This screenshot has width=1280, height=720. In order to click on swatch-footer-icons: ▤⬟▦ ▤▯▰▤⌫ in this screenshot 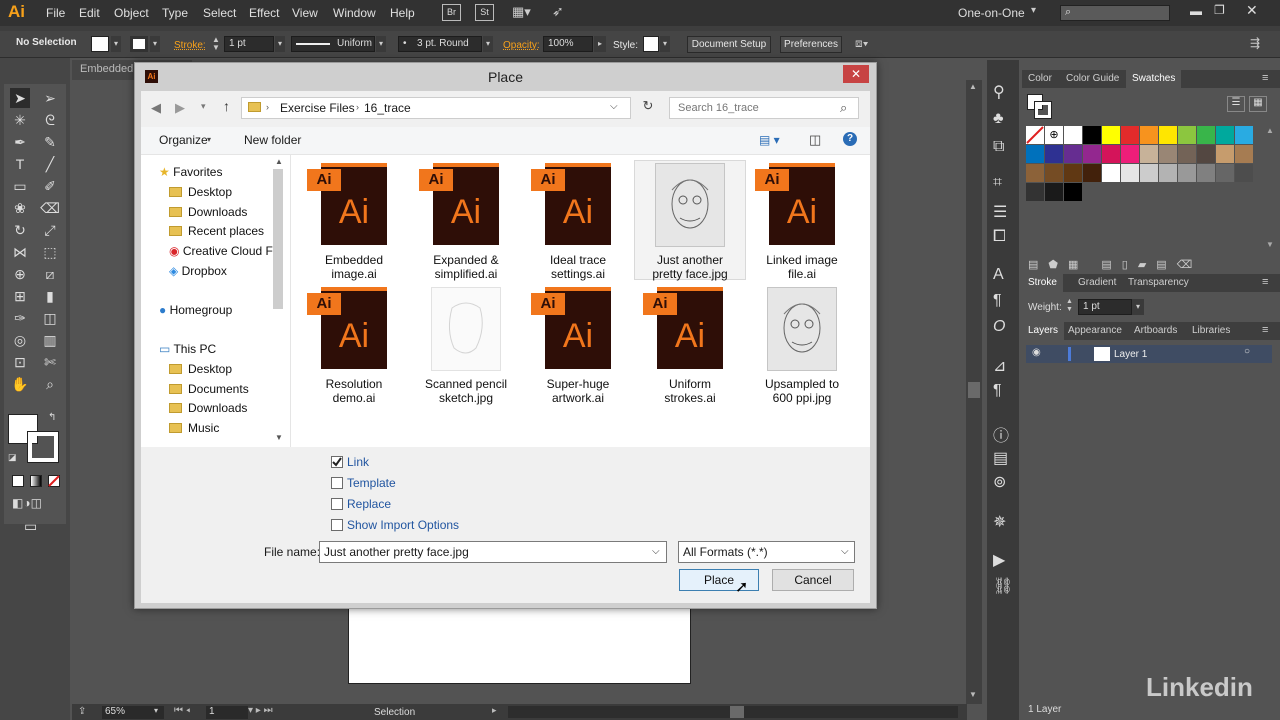, I will do `click(1115, 264)`.